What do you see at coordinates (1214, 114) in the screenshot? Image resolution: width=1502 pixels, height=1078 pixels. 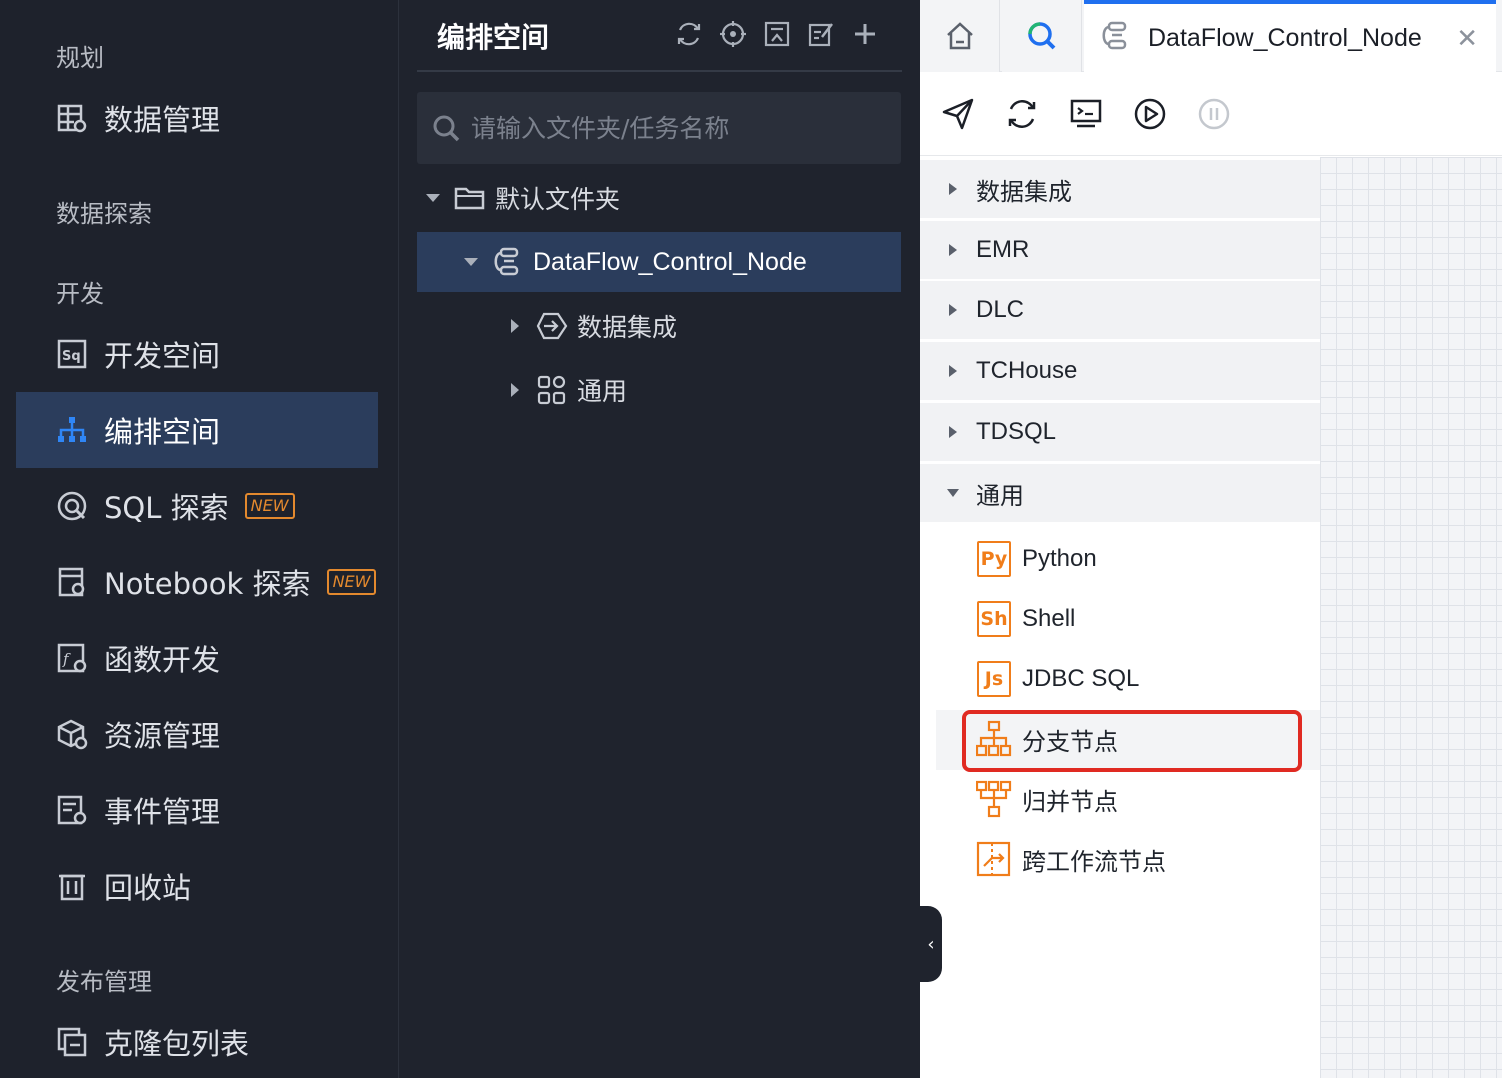 I see `pause-icon` at bounding box center [1214, 114].